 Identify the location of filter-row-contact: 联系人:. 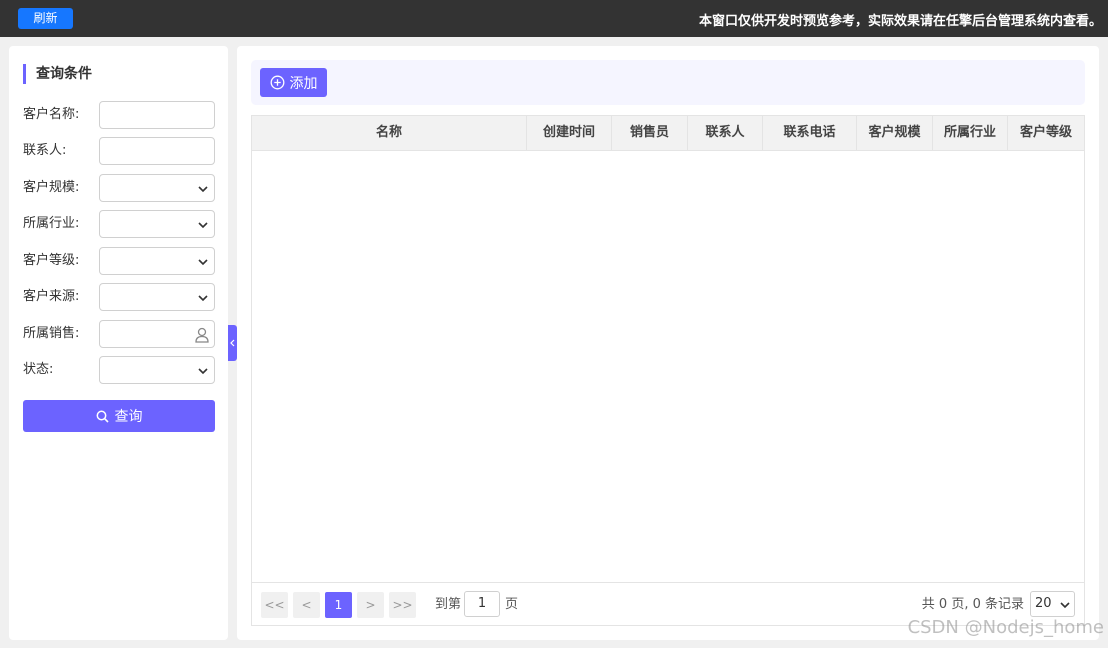
(119, 151).